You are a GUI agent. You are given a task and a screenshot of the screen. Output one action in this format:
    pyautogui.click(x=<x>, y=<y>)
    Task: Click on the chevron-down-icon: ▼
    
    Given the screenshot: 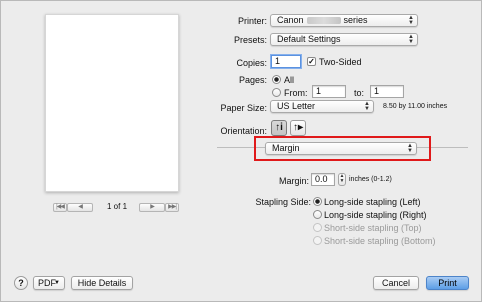 What is the action you would take?
    pyautogui.click(x=57, y=283)
    